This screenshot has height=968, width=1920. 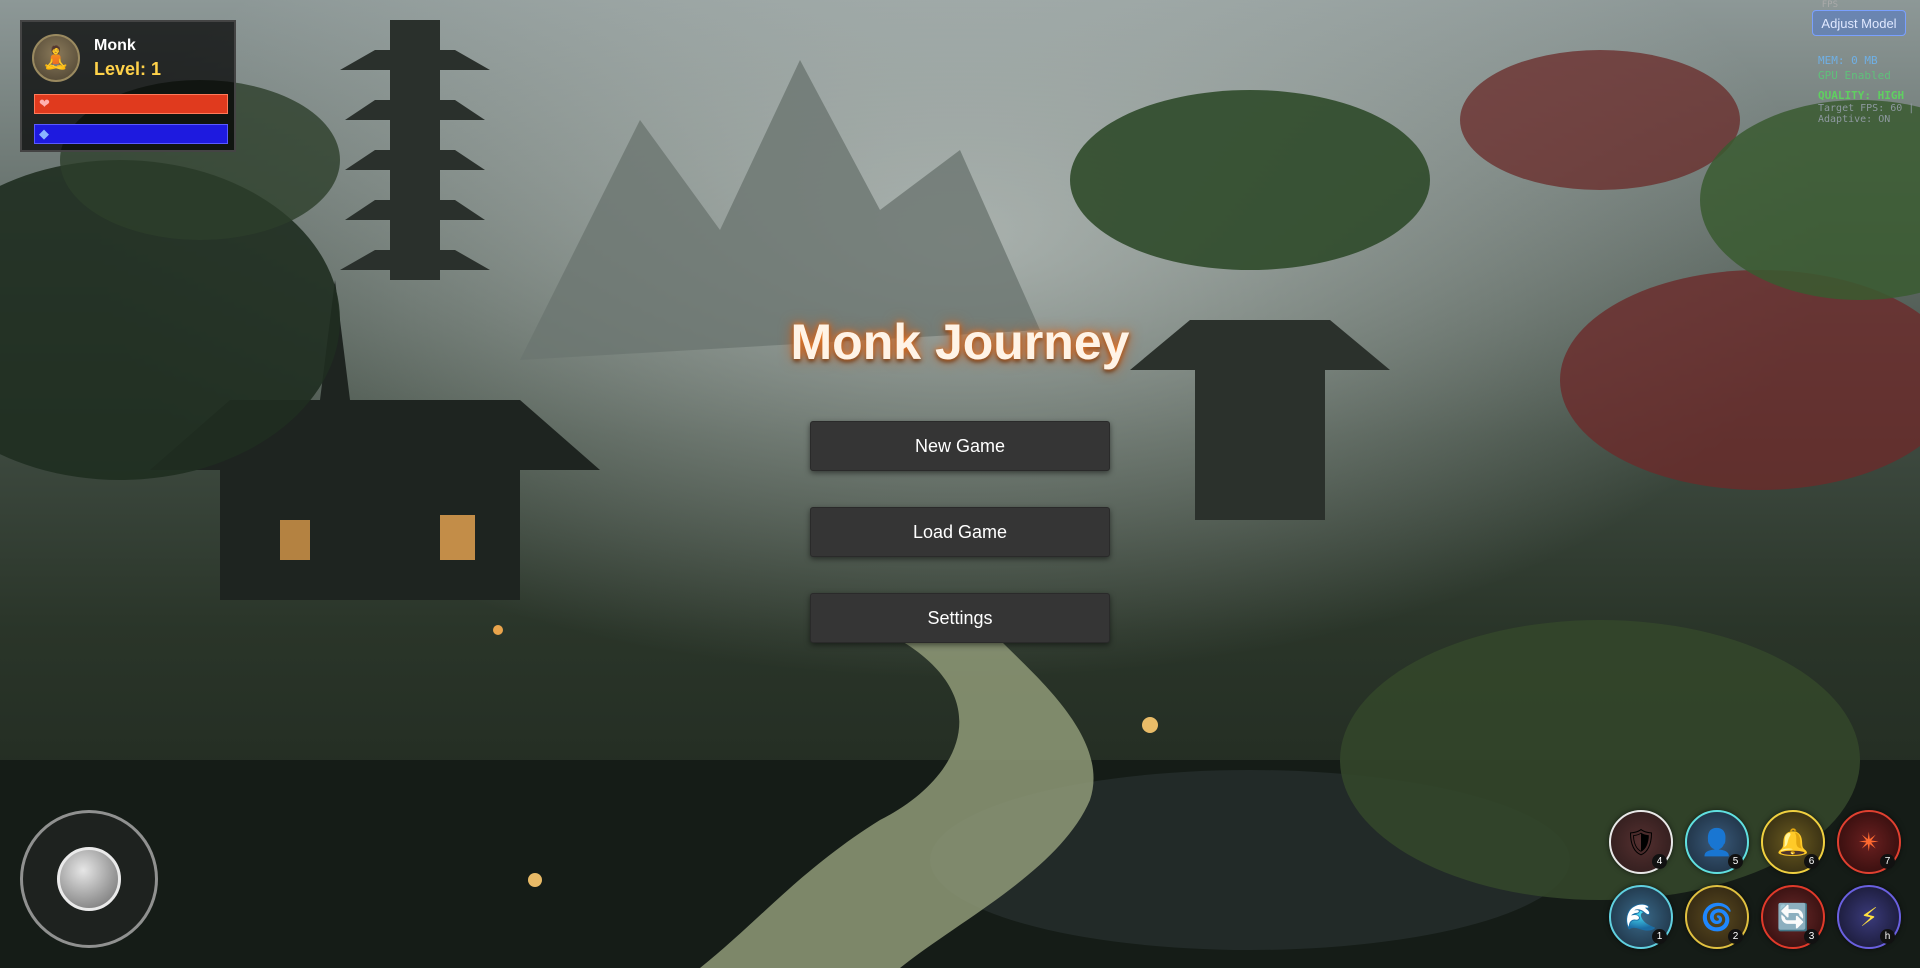 I want to click on skill-button-figure: 👤 5, so click(x=1717, y=842).